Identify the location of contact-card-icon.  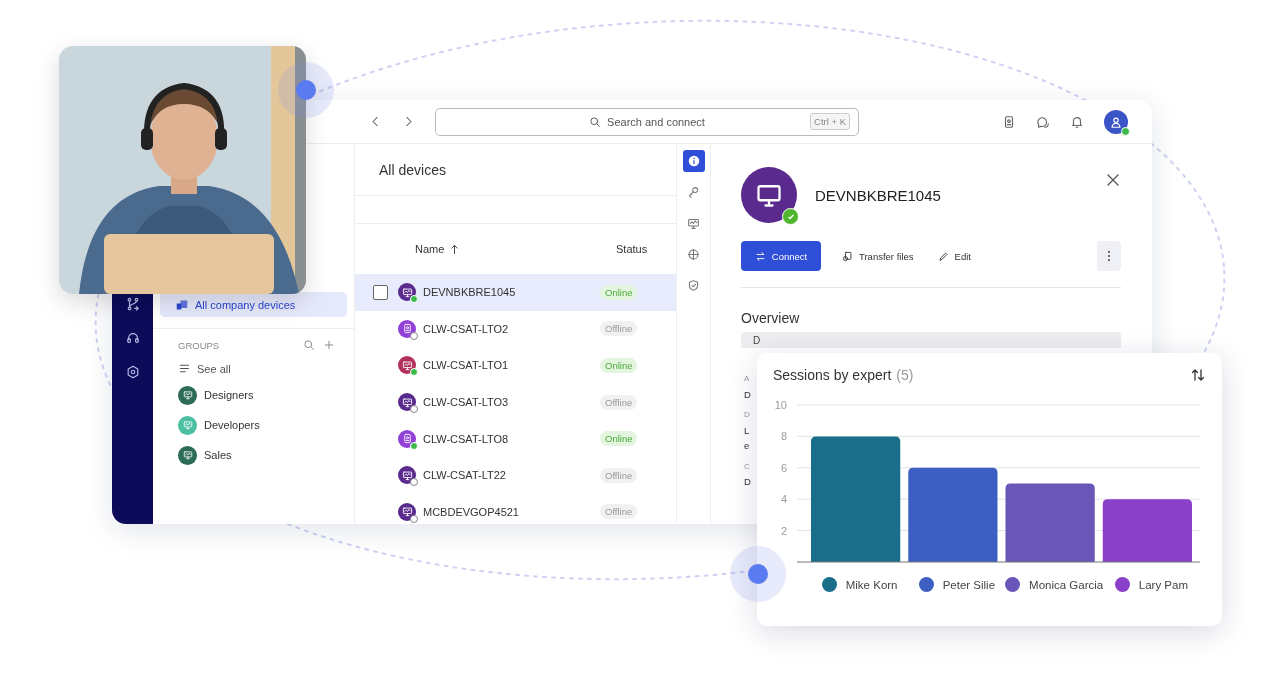
(1009, 121).